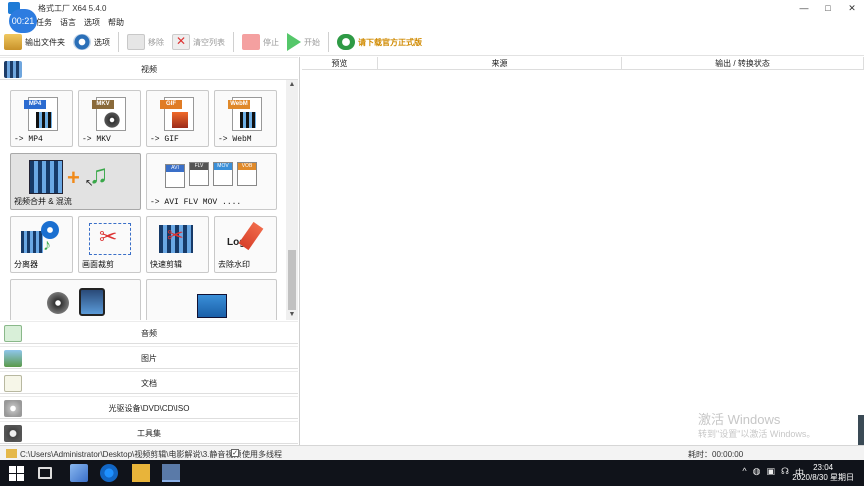 The width and height of the screenshot is (864, 486). Describe the element at coordinates (79, 473) in the screenshot. I see `taskbar-app-icon` at that location.